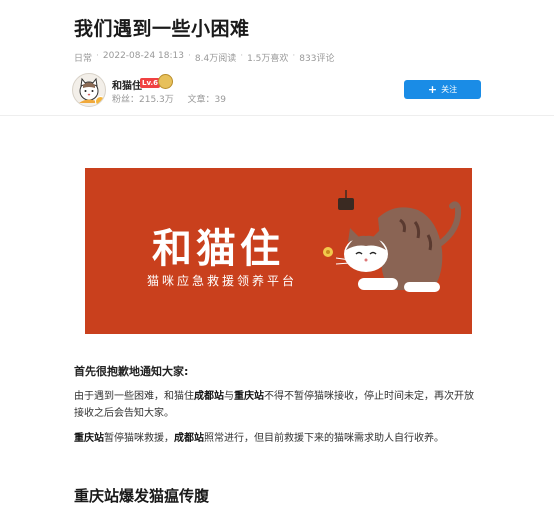 The height and width of the screenshot is (512, 554). I want to click on article-category: 日常, so click(83, 57).